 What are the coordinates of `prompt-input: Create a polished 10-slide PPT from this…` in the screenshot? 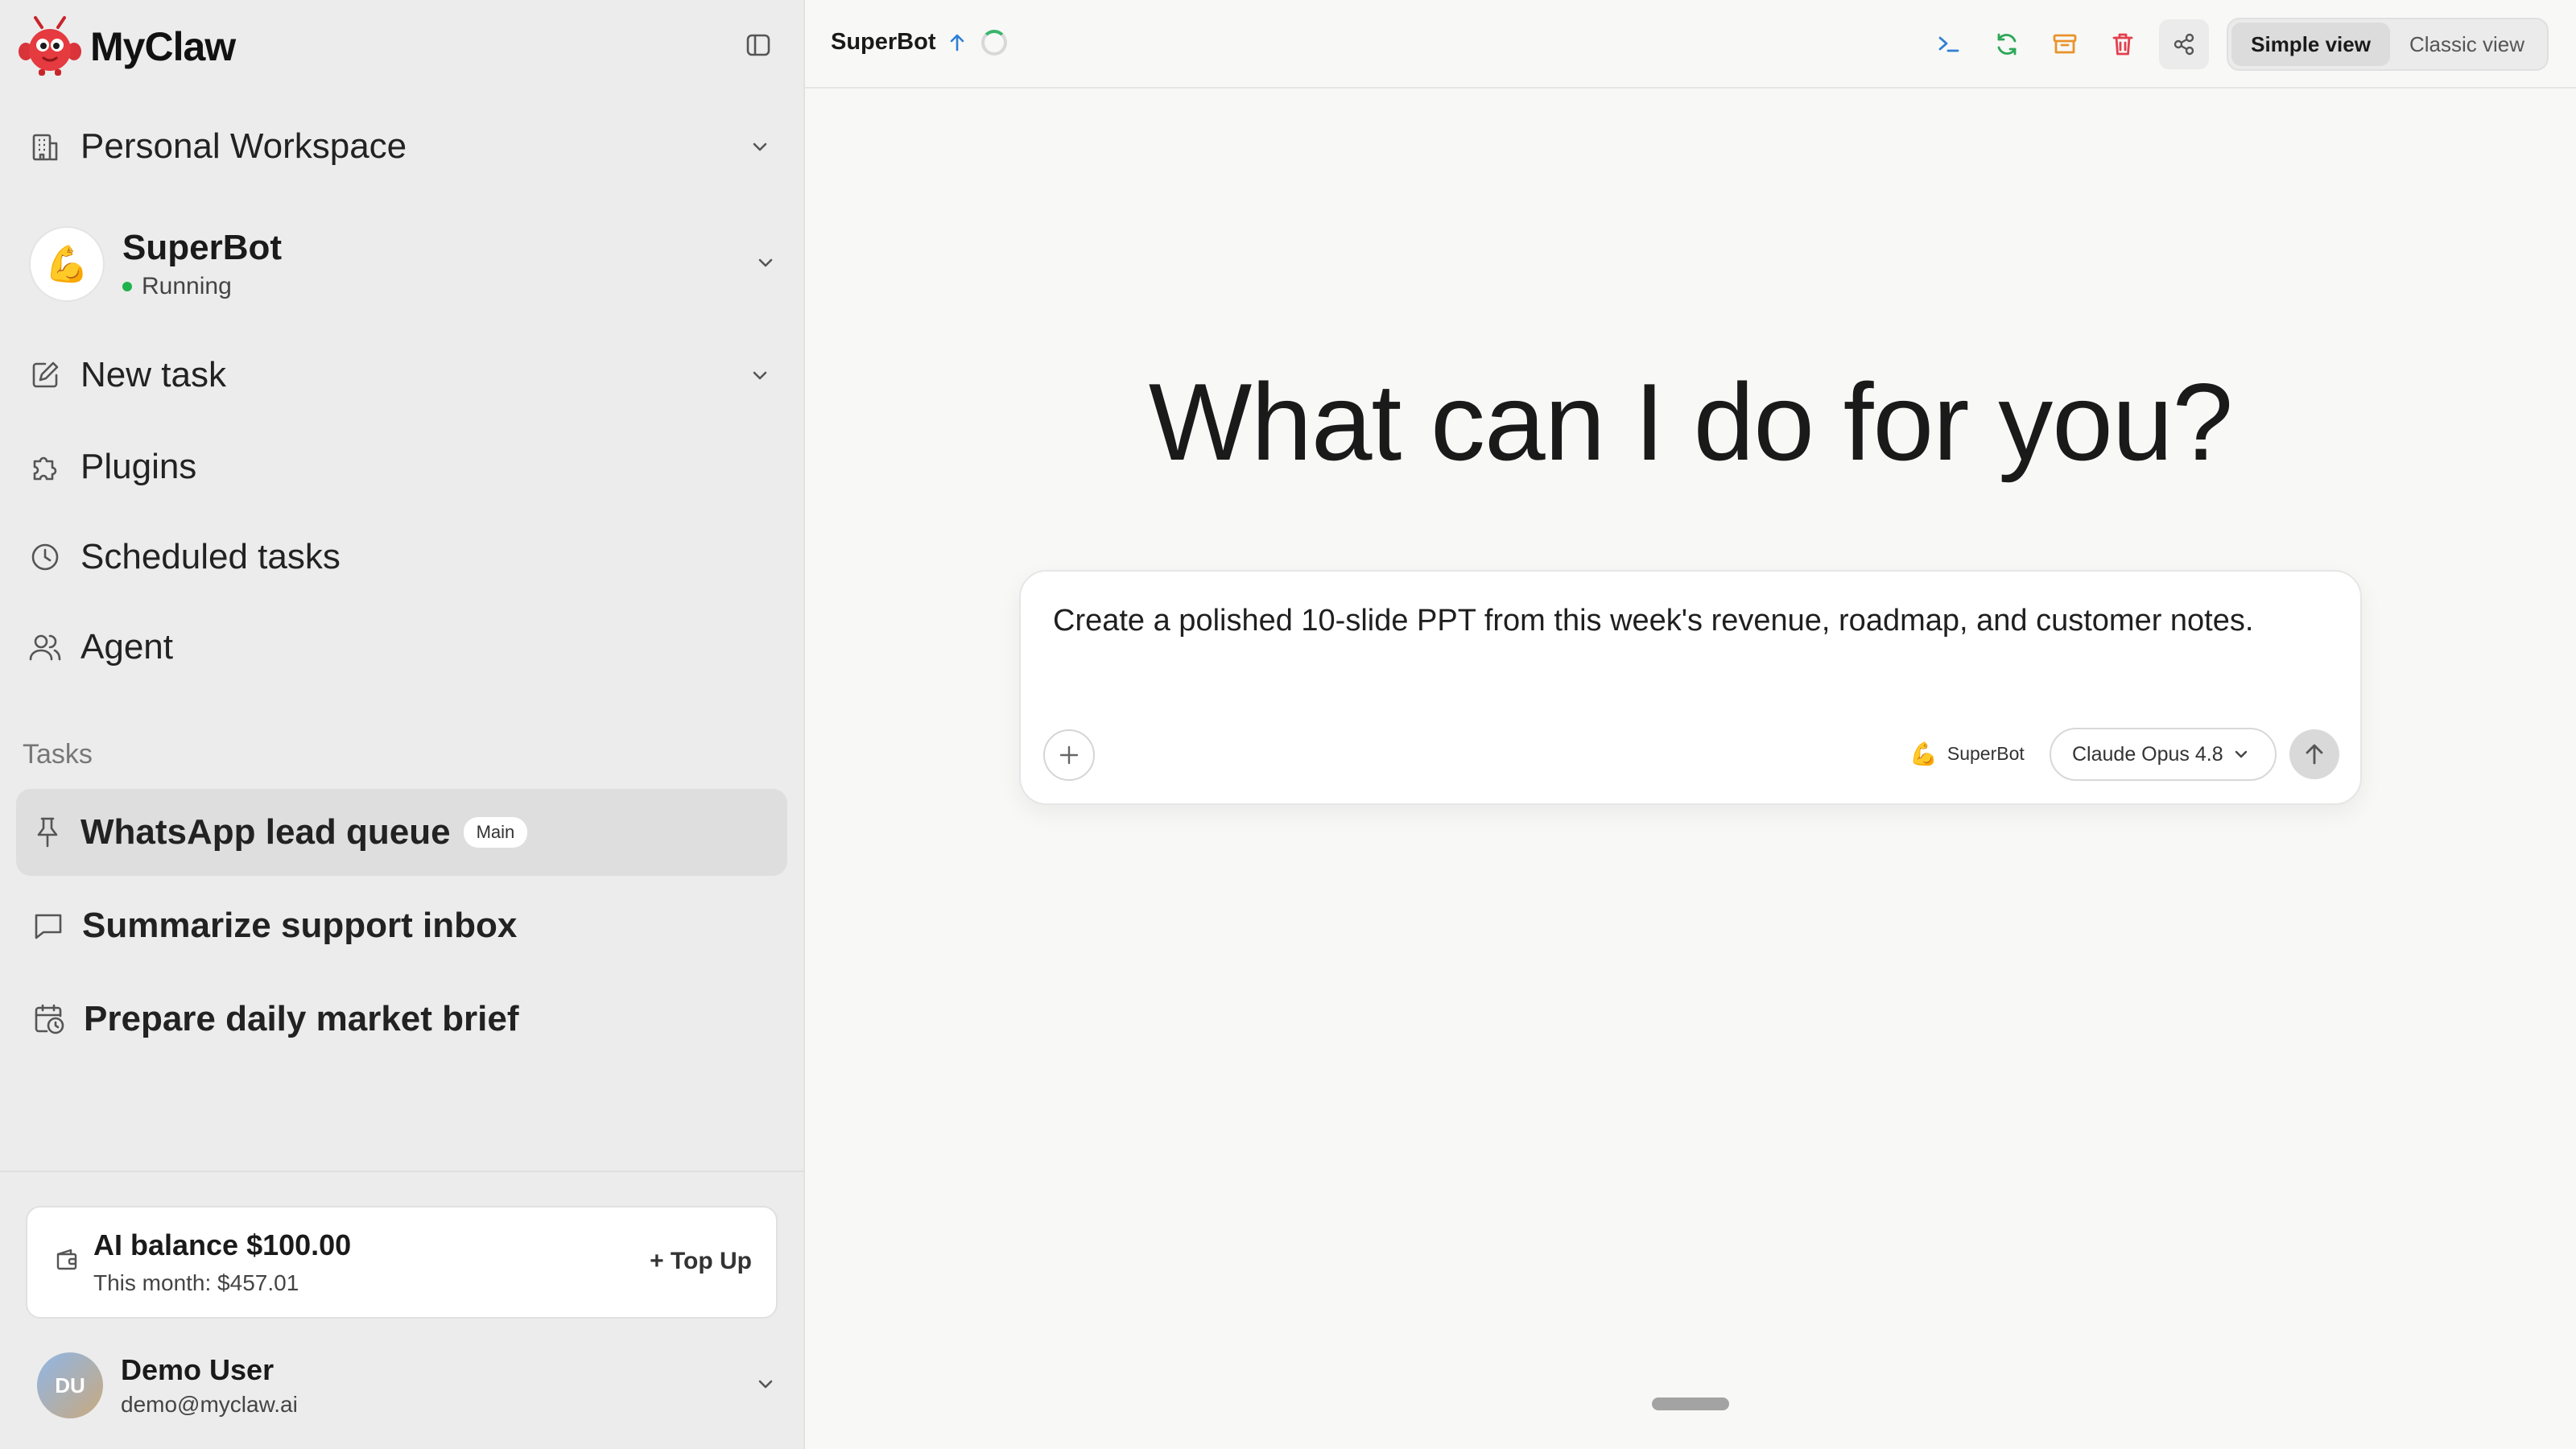 It's located at (1690, 621).